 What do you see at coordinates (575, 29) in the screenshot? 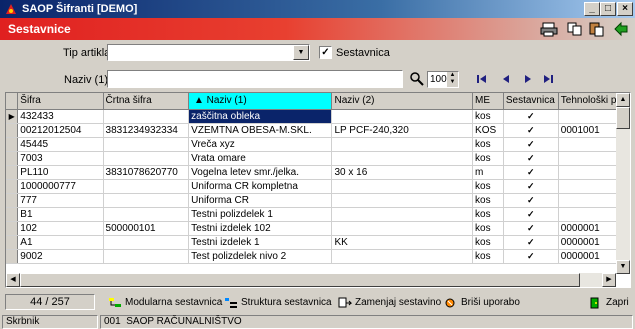
I see `copy-icon` at bounding box center [575, 29].